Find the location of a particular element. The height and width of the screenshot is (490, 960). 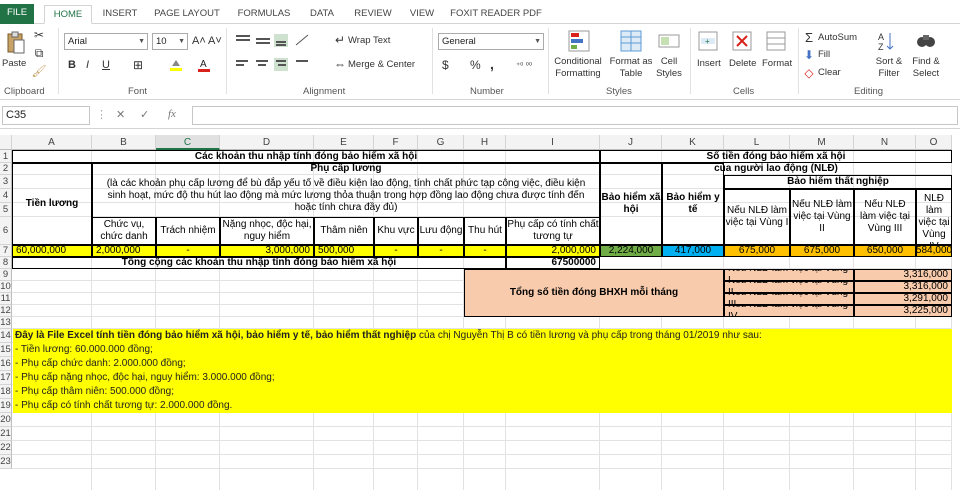

autosum-icon: Σ is located at coordinates (809, 37).